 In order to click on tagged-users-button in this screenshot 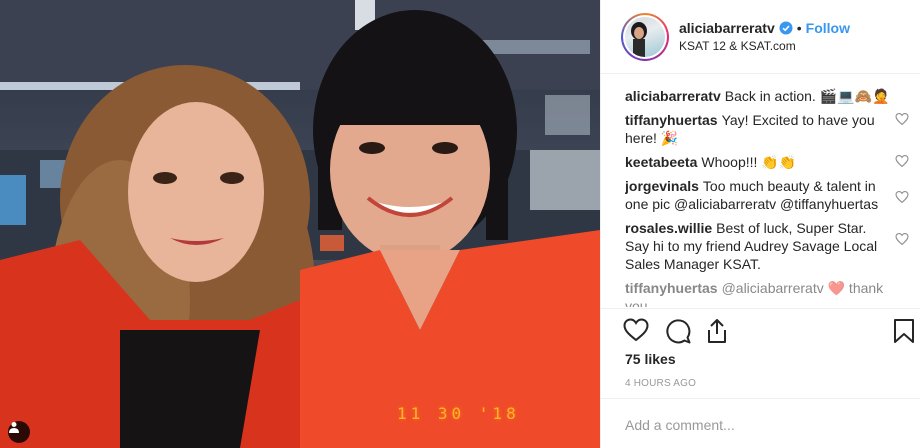, I will do `click(19, 432)`.